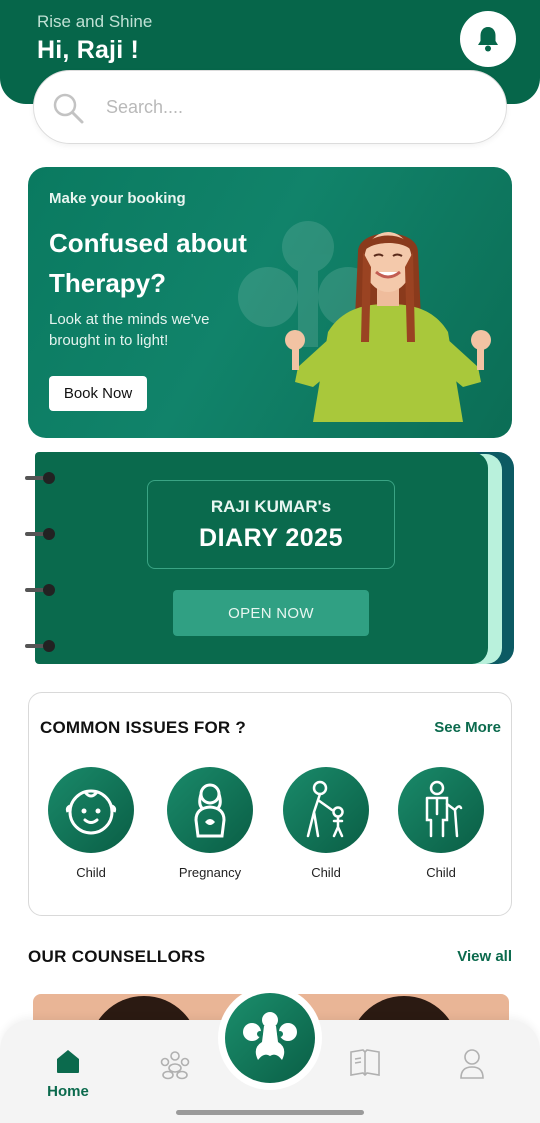 The image size is (540, 1123). I want to click on search-icon, so click(68, 108).